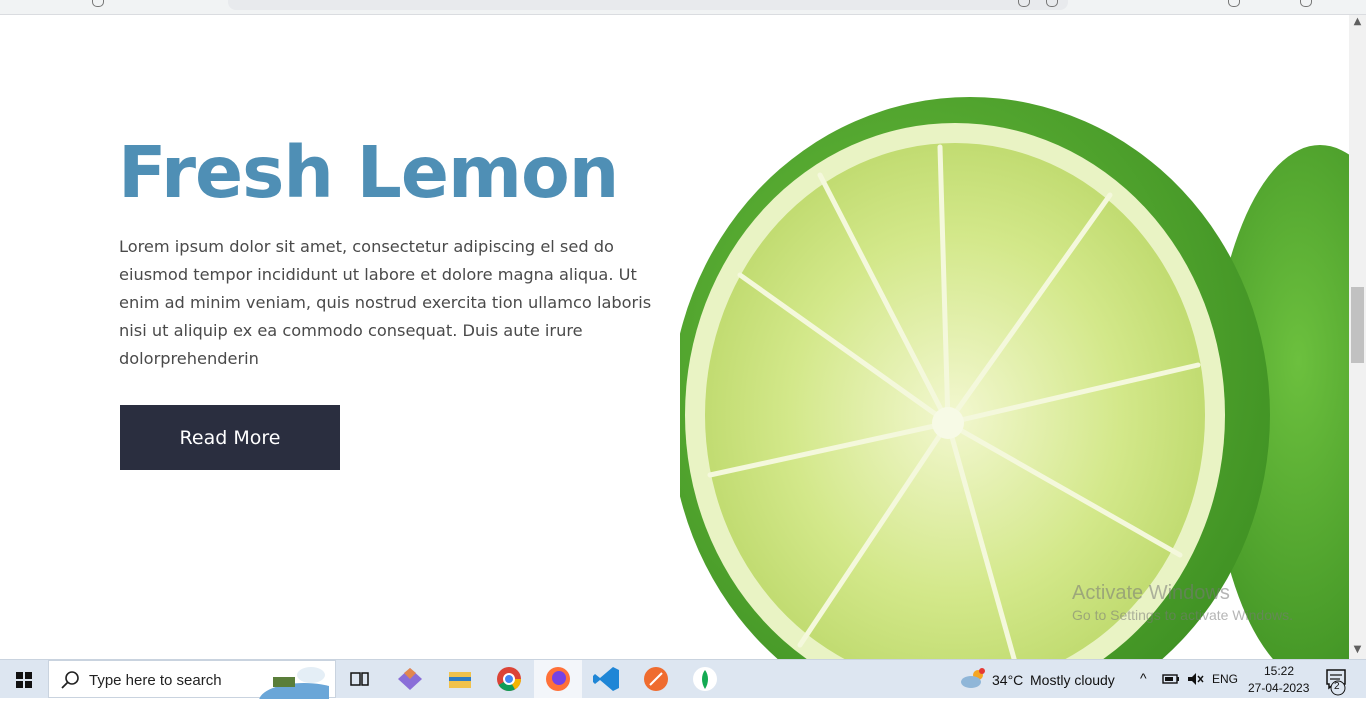 This screenshot has height=702, width=1366. Describe the element at coordinates (1234, 3) in the screenshot. I see `menu-icon` at that location.